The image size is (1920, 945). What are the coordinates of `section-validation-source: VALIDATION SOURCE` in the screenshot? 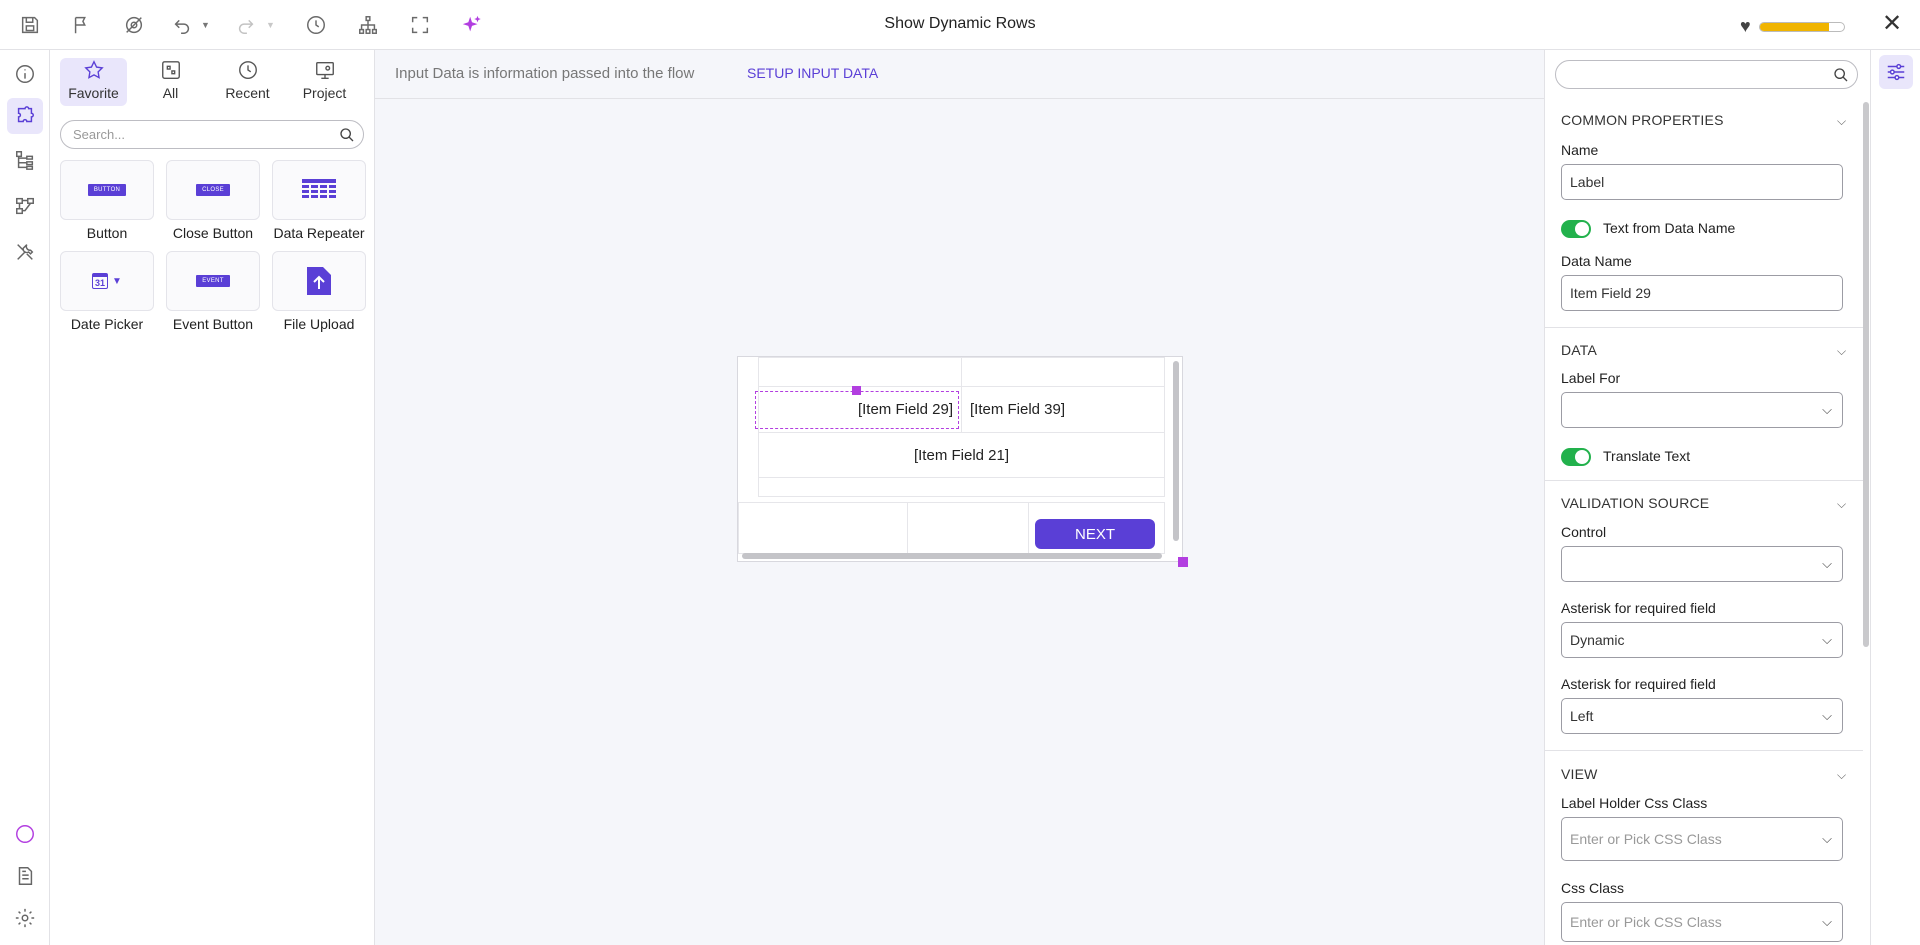 It's located at (1635, 503).